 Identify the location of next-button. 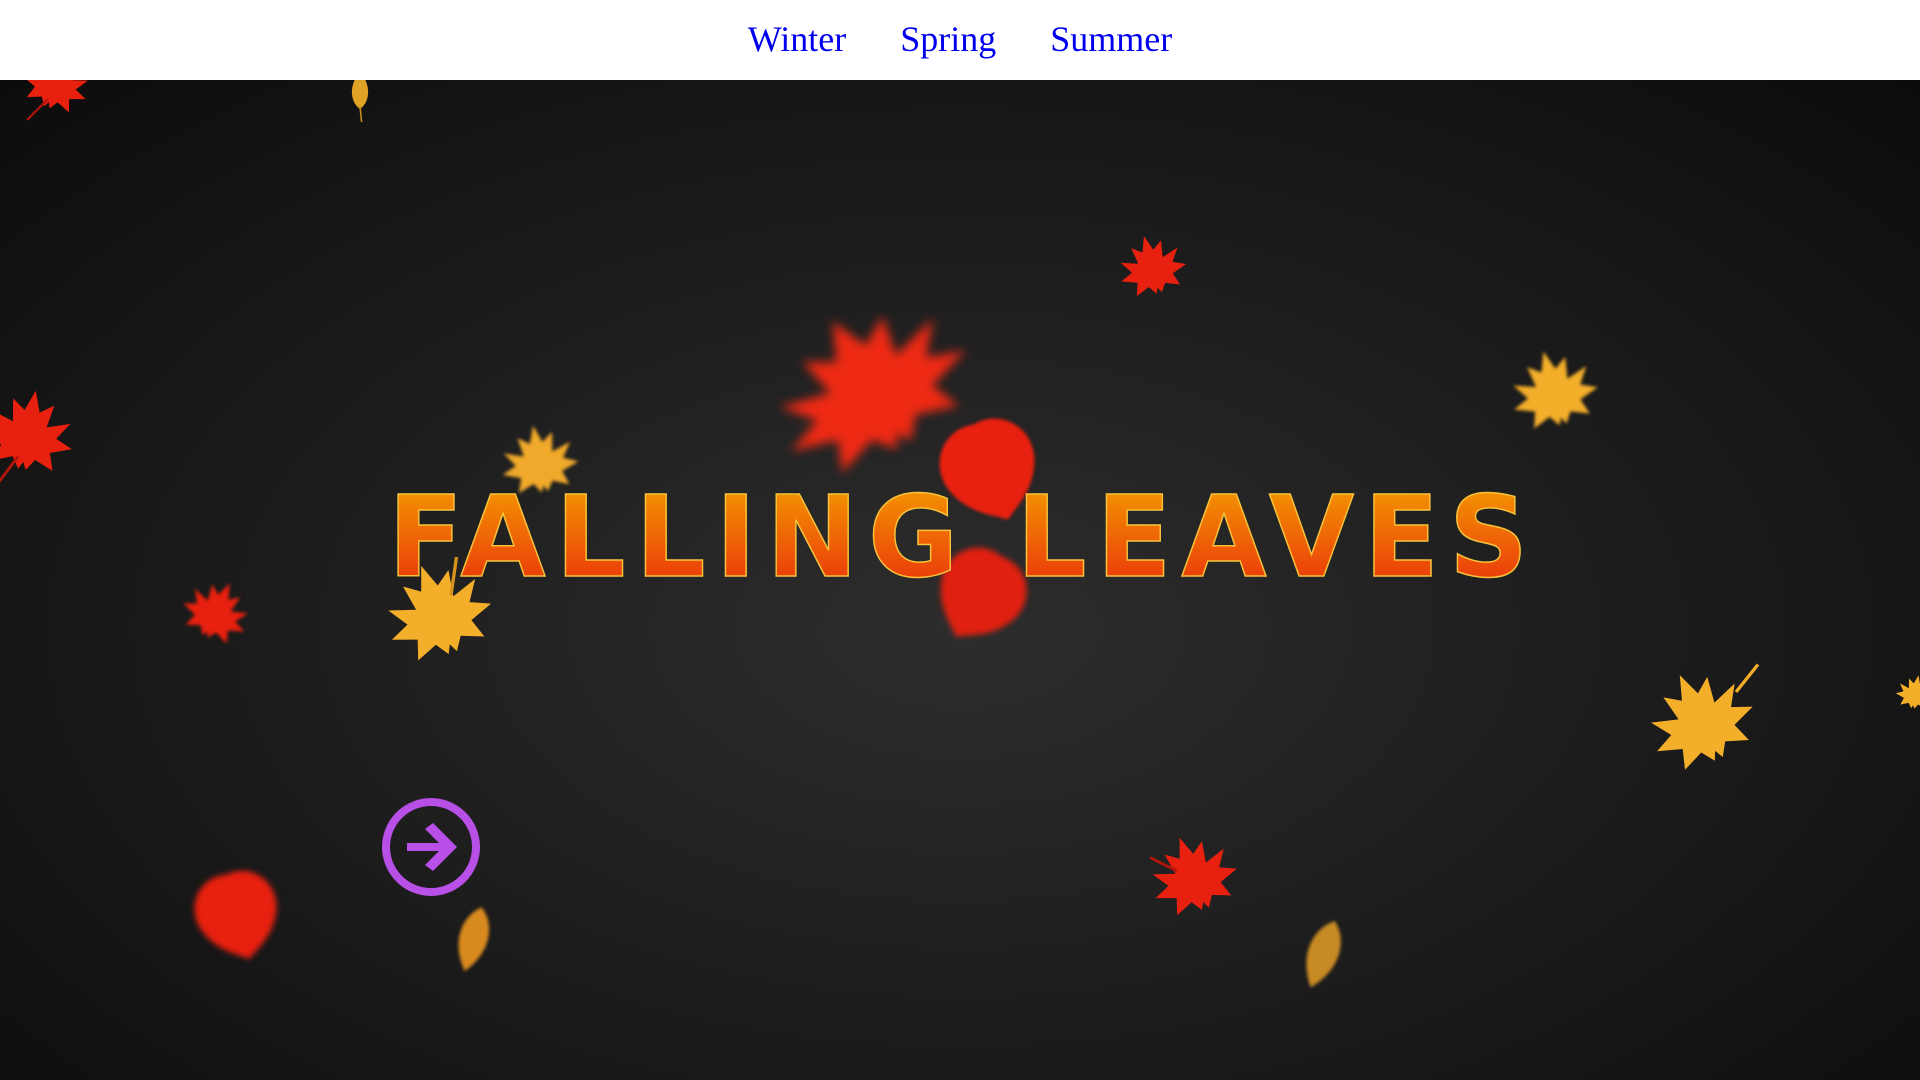
(431, 847).